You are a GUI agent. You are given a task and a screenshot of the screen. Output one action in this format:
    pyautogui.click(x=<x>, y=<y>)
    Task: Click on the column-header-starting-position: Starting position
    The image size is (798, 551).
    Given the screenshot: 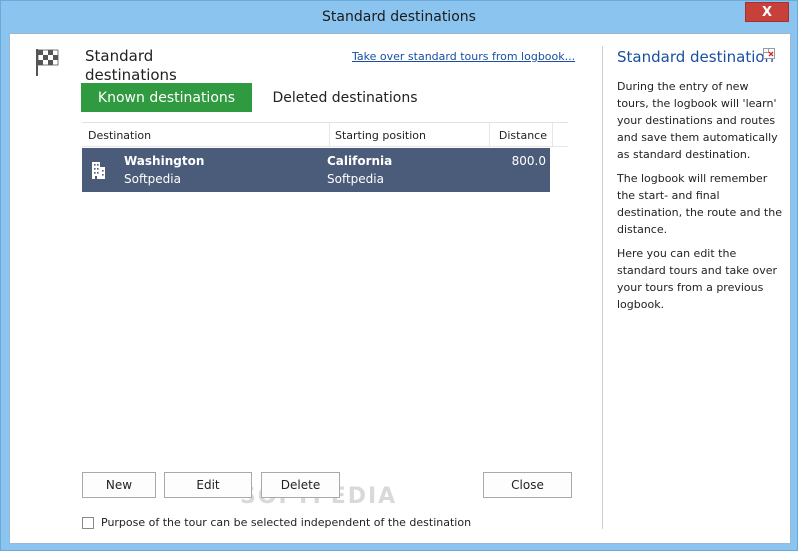 What is the action you would take?
    pyautogui.click(x=408, y=135)
    